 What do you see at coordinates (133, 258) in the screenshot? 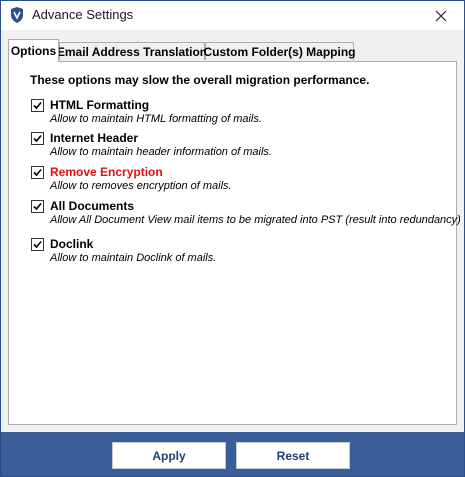
I see `option-description: Allow to maintain Doclink of mails.` at bounding box center [133, 258].